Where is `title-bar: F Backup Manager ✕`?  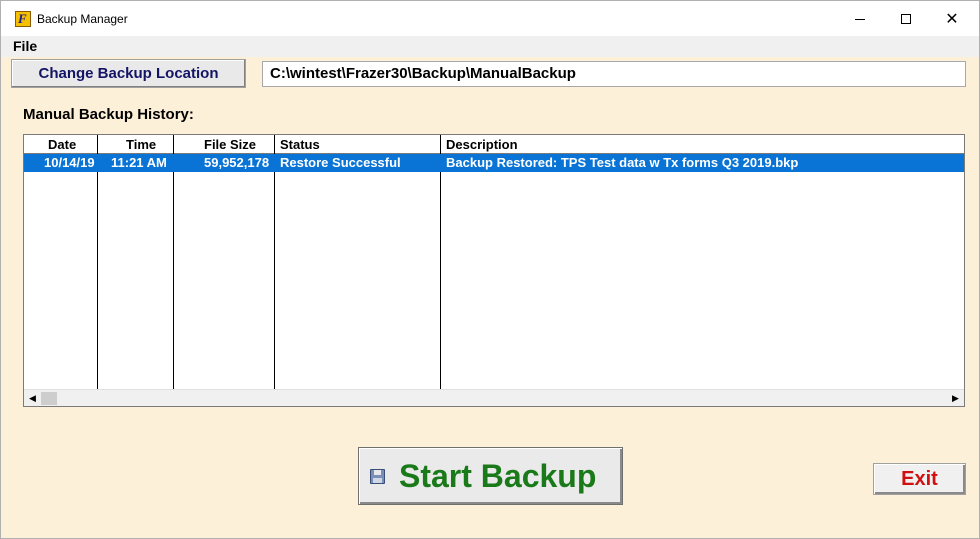
title-bar: F Backup Manager ✕ is located at coordinates (490, 18).